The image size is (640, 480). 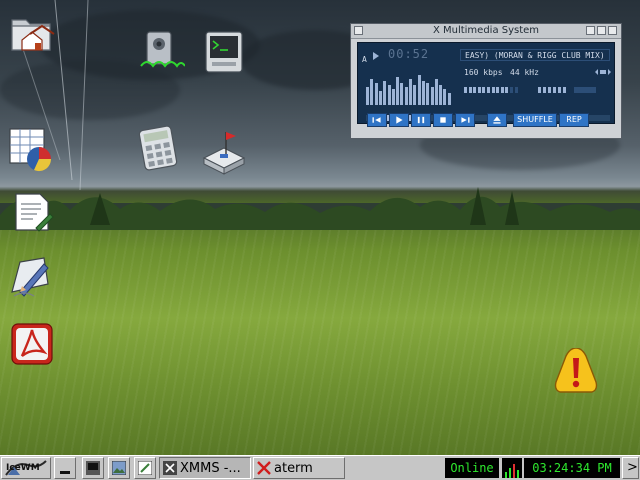 I want to click on calculator-icon, so click(x=160, y=148).